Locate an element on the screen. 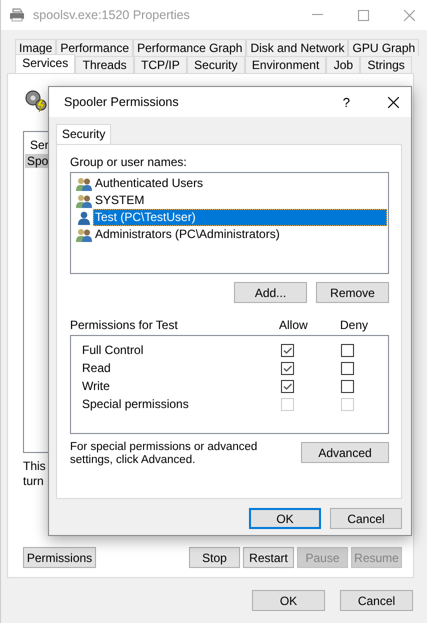 The height and width of the screenshot is (623, 427). tab: GPU Graph is located at coordinates (384, 47).